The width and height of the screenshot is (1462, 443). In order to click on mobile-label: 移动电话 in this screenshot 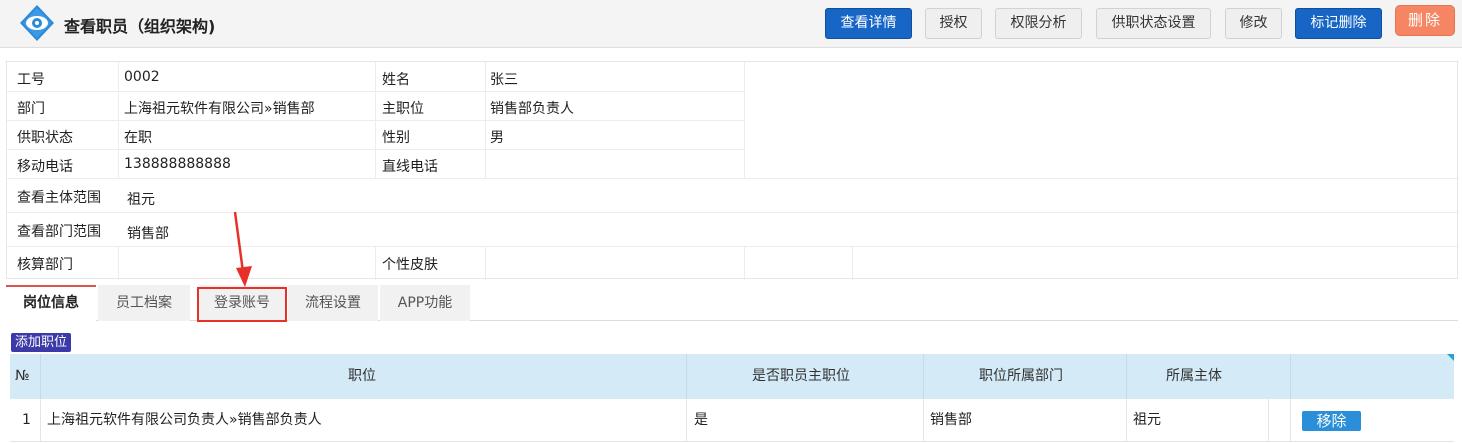, I will do `click(45, 167)`.